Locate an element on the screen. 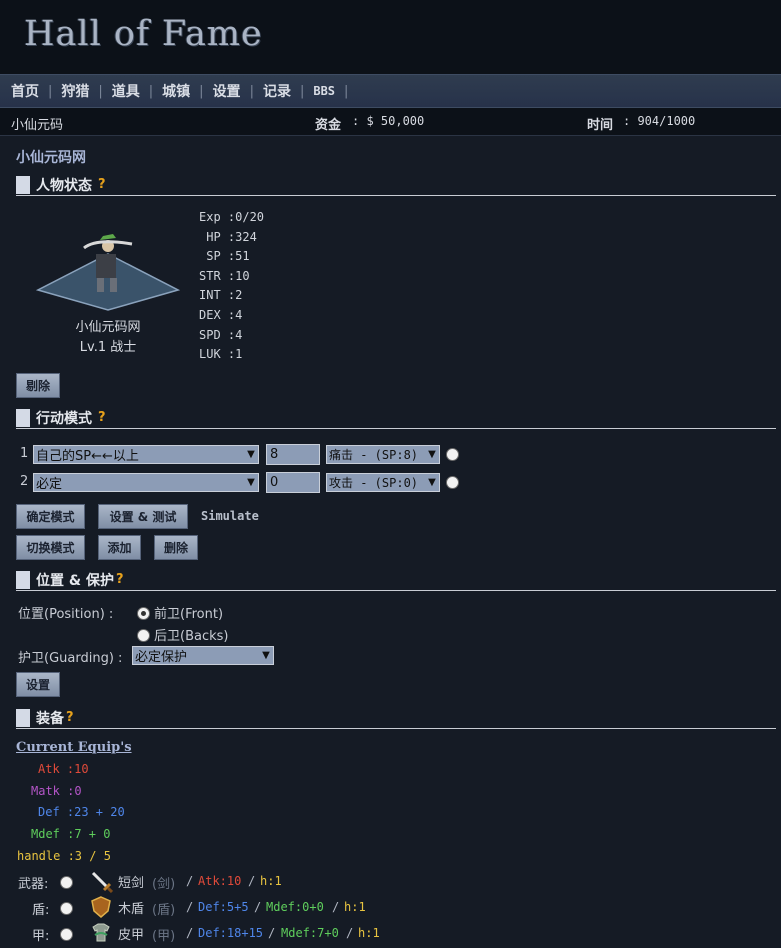  funds-label: 资金 is located at coordinates (328, 125).